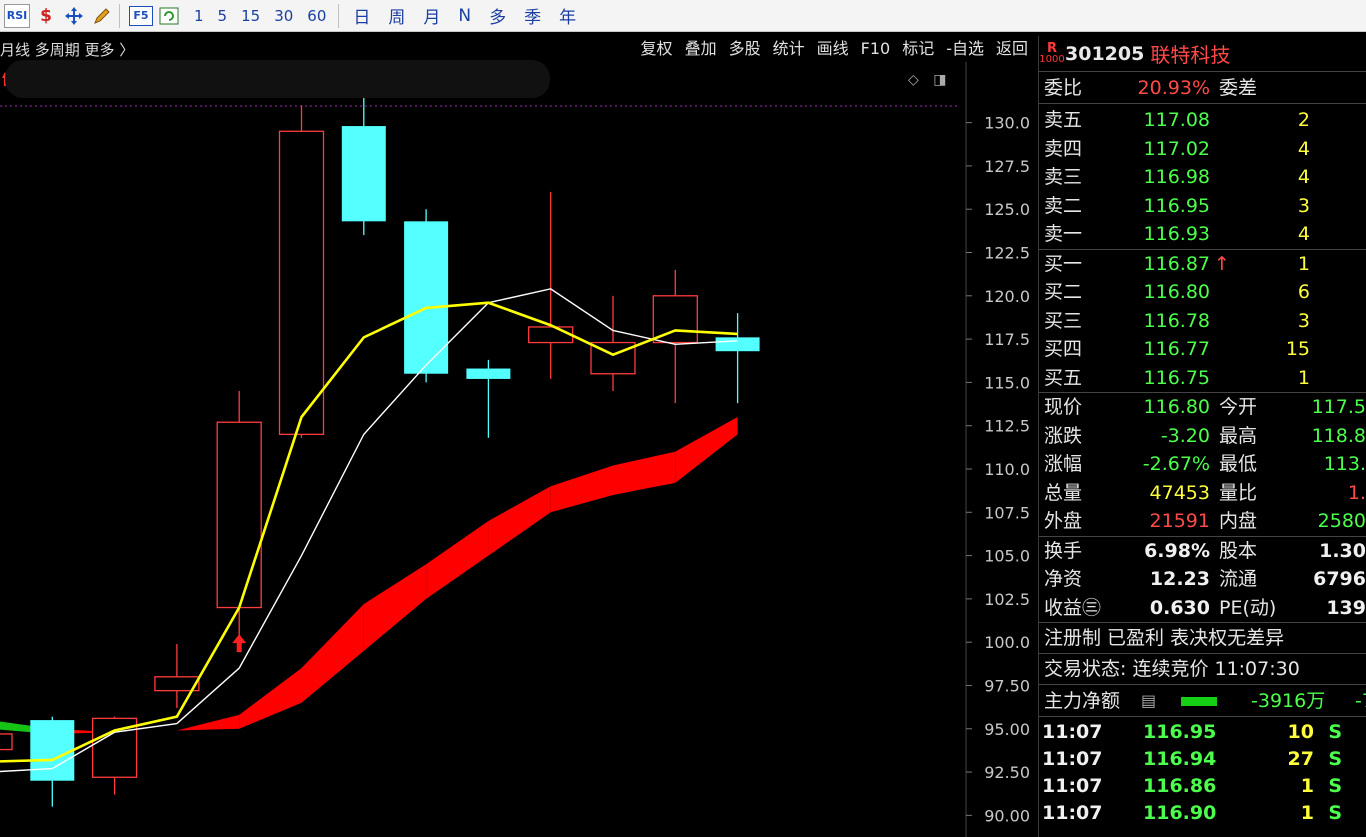 The image size is (1366, 837). I want to click on tick-row: 11:07 116.86 1 S, so click(1202, 788).